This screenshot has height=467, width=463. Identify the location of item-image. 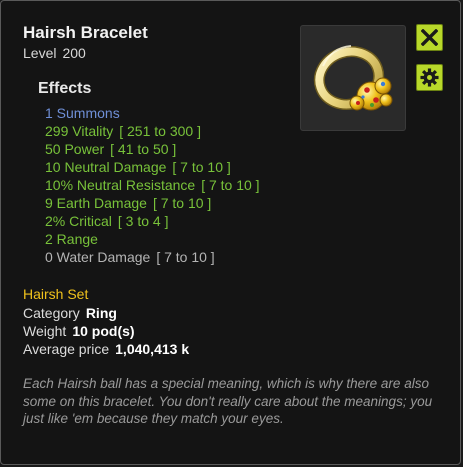
(353, 78).